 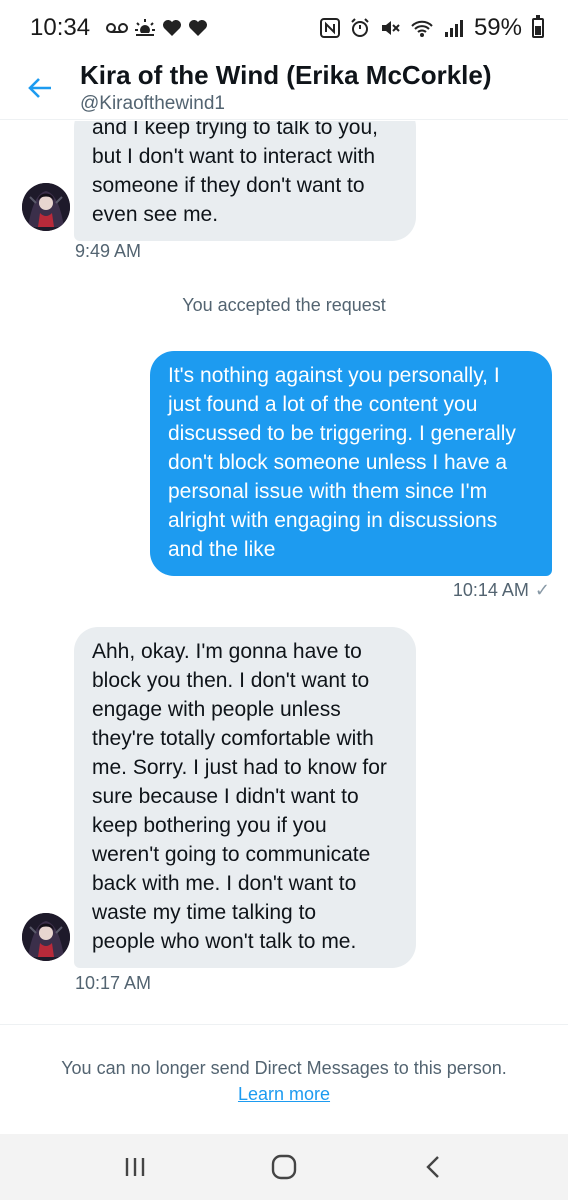 I want to click on learn-more-link: Learn more, so click(x=284, y=1094).